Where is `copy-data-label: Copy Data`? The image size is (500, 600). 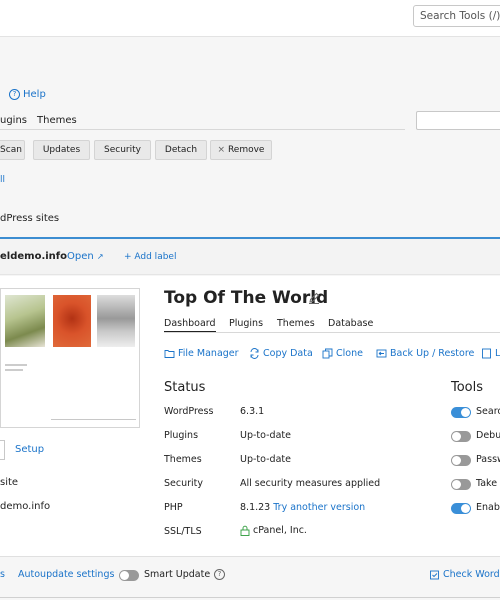 copy-data-label: Copy Data is located at coordinates (288, 353).